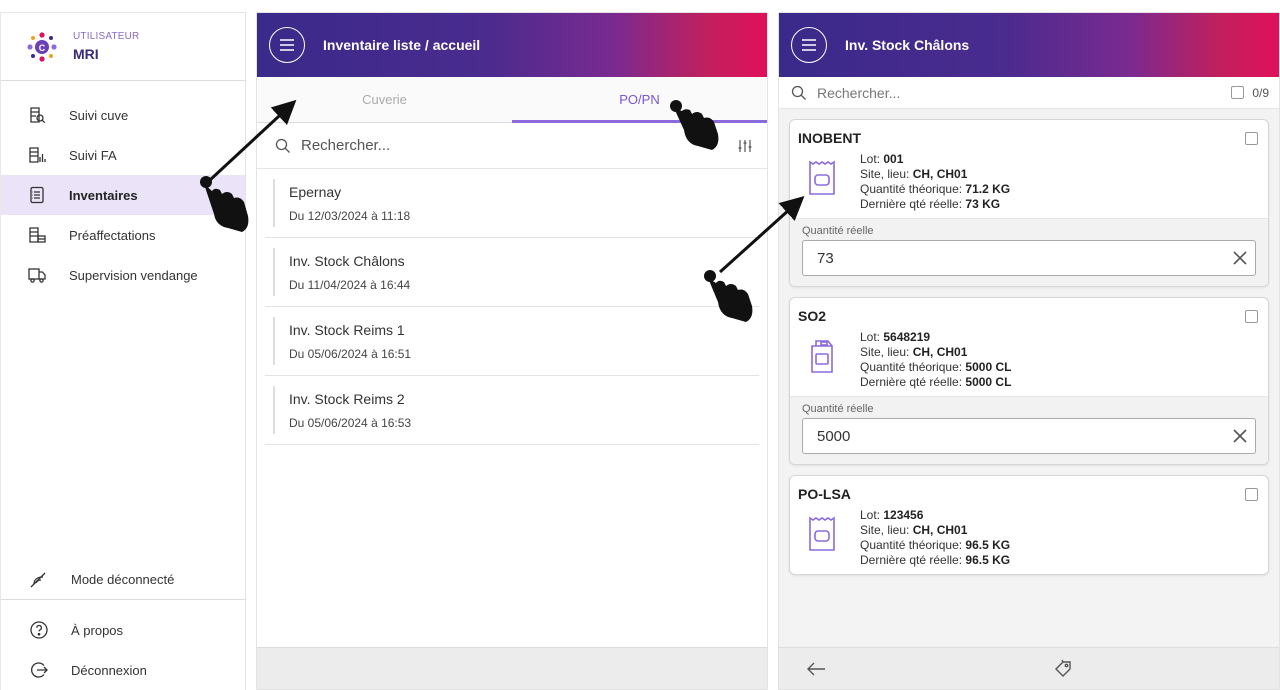 The image size is (1280, 690). I want to click on filter-sliders-icon, so click(745, 146).